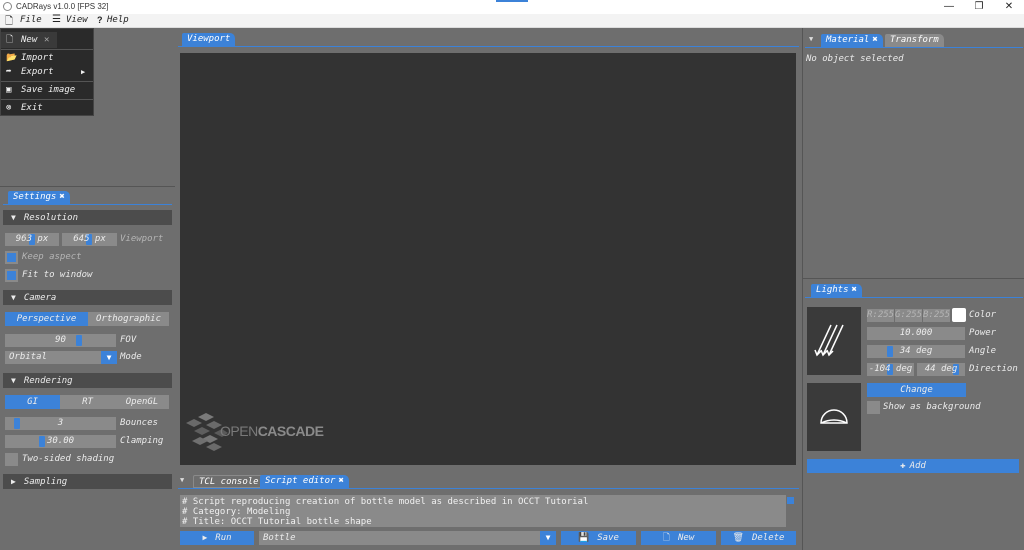 The width and height of the screenshot is (1024, 550). I want to click on minimize-button: —, so click(949, 7).